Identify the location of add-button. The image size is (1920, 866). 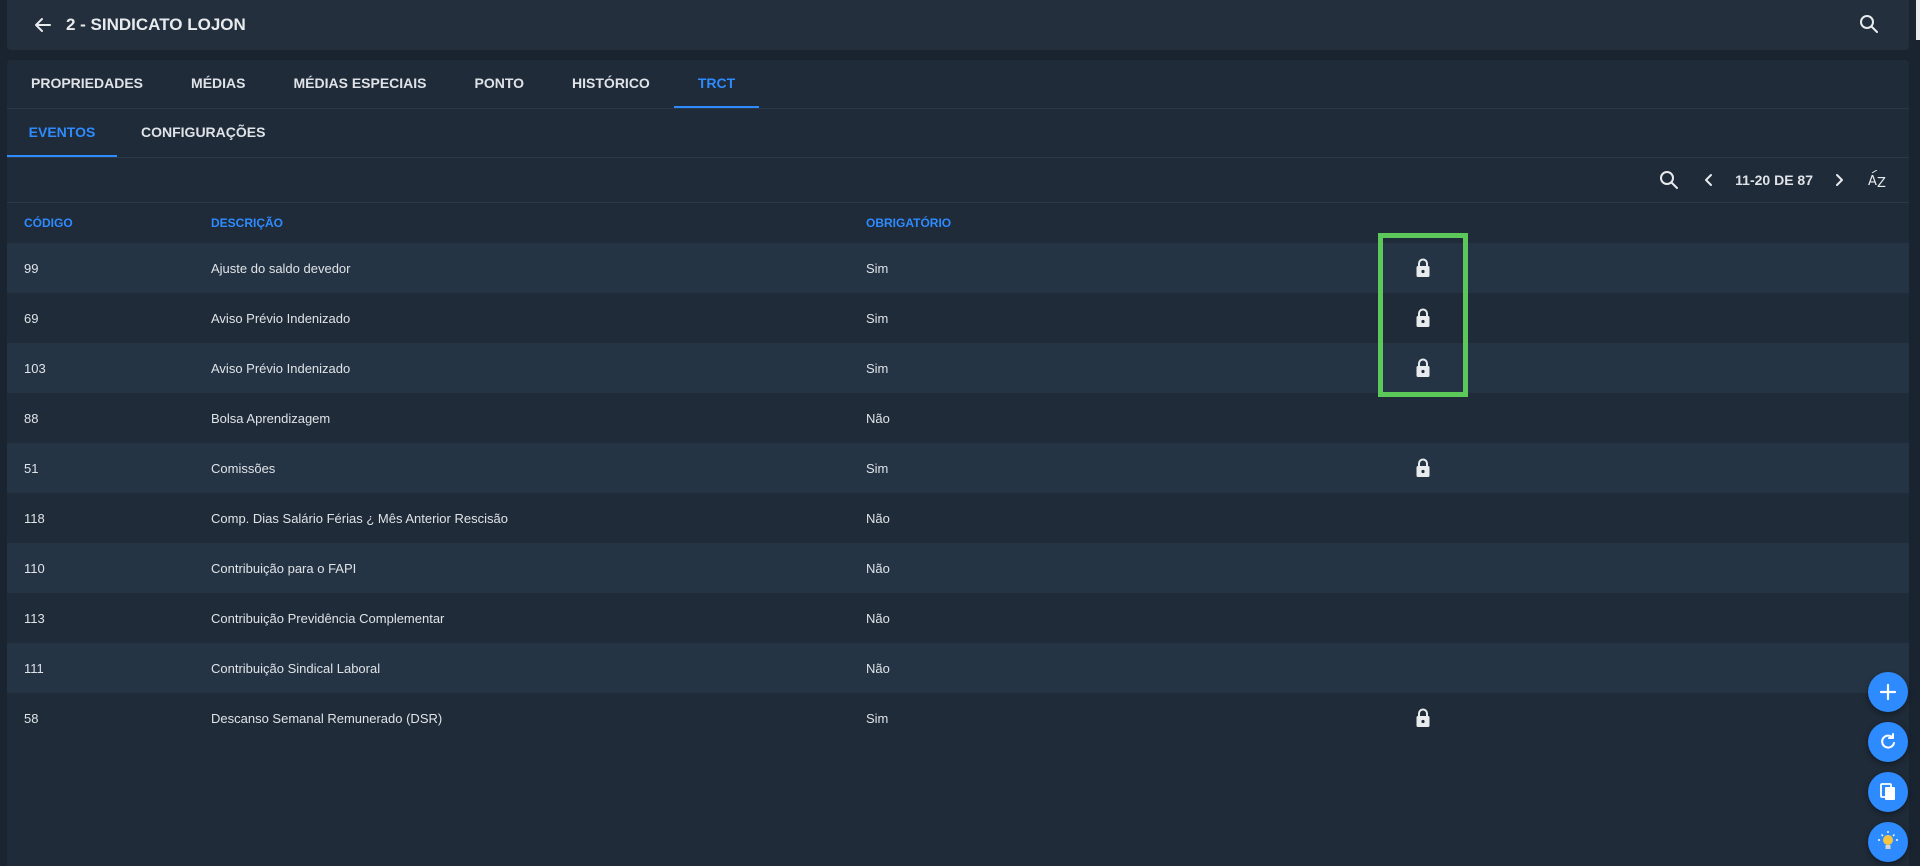
(1888, 692).